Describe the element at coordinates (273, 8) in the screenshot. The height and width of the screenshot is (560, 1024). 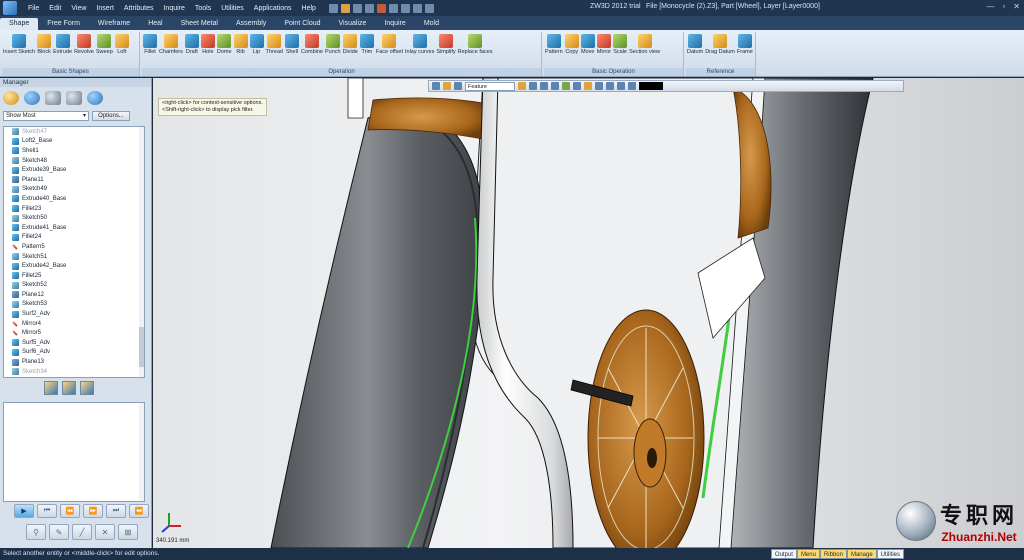
I see `menu-applications: Applications` at that location.